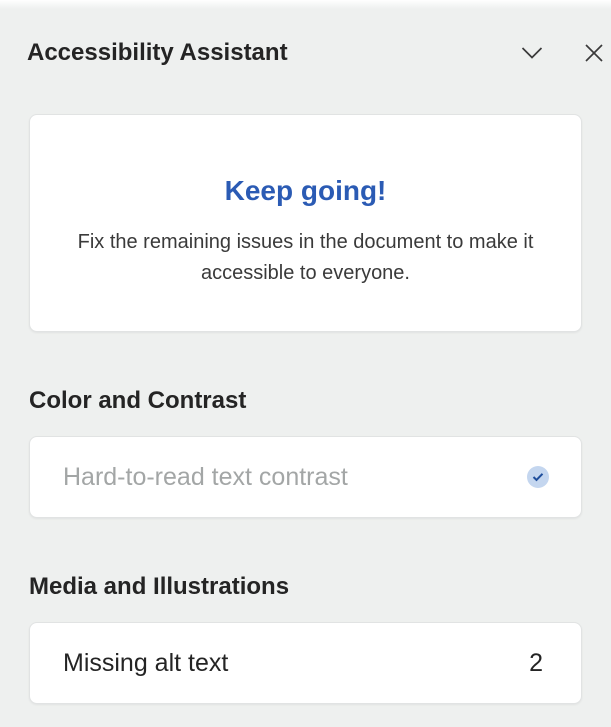  I want to click on issue-label: Missing alt text, so click(146, 663).